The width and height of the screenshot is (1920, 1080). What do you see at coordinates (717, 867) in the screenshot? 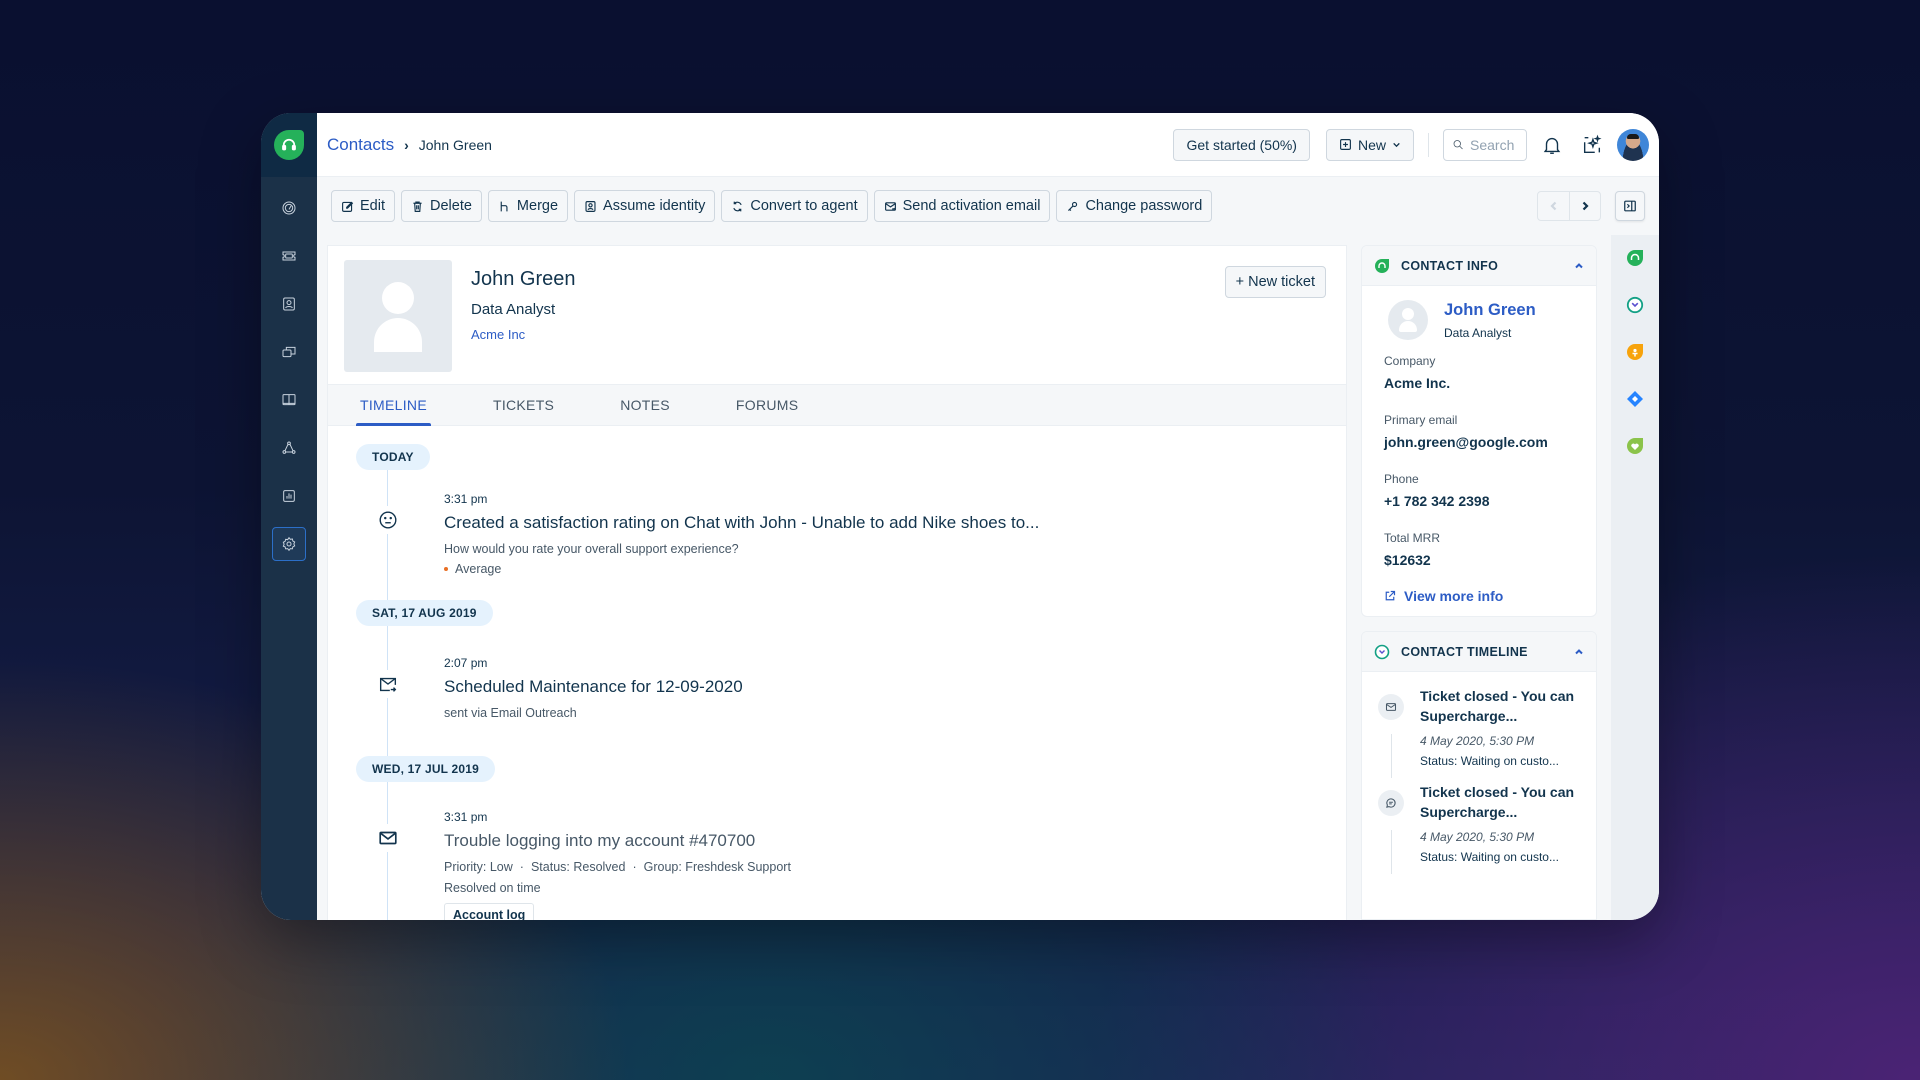
I see `ticket-group: Group: Freshdesk Support` at bounding box center [717, 867].